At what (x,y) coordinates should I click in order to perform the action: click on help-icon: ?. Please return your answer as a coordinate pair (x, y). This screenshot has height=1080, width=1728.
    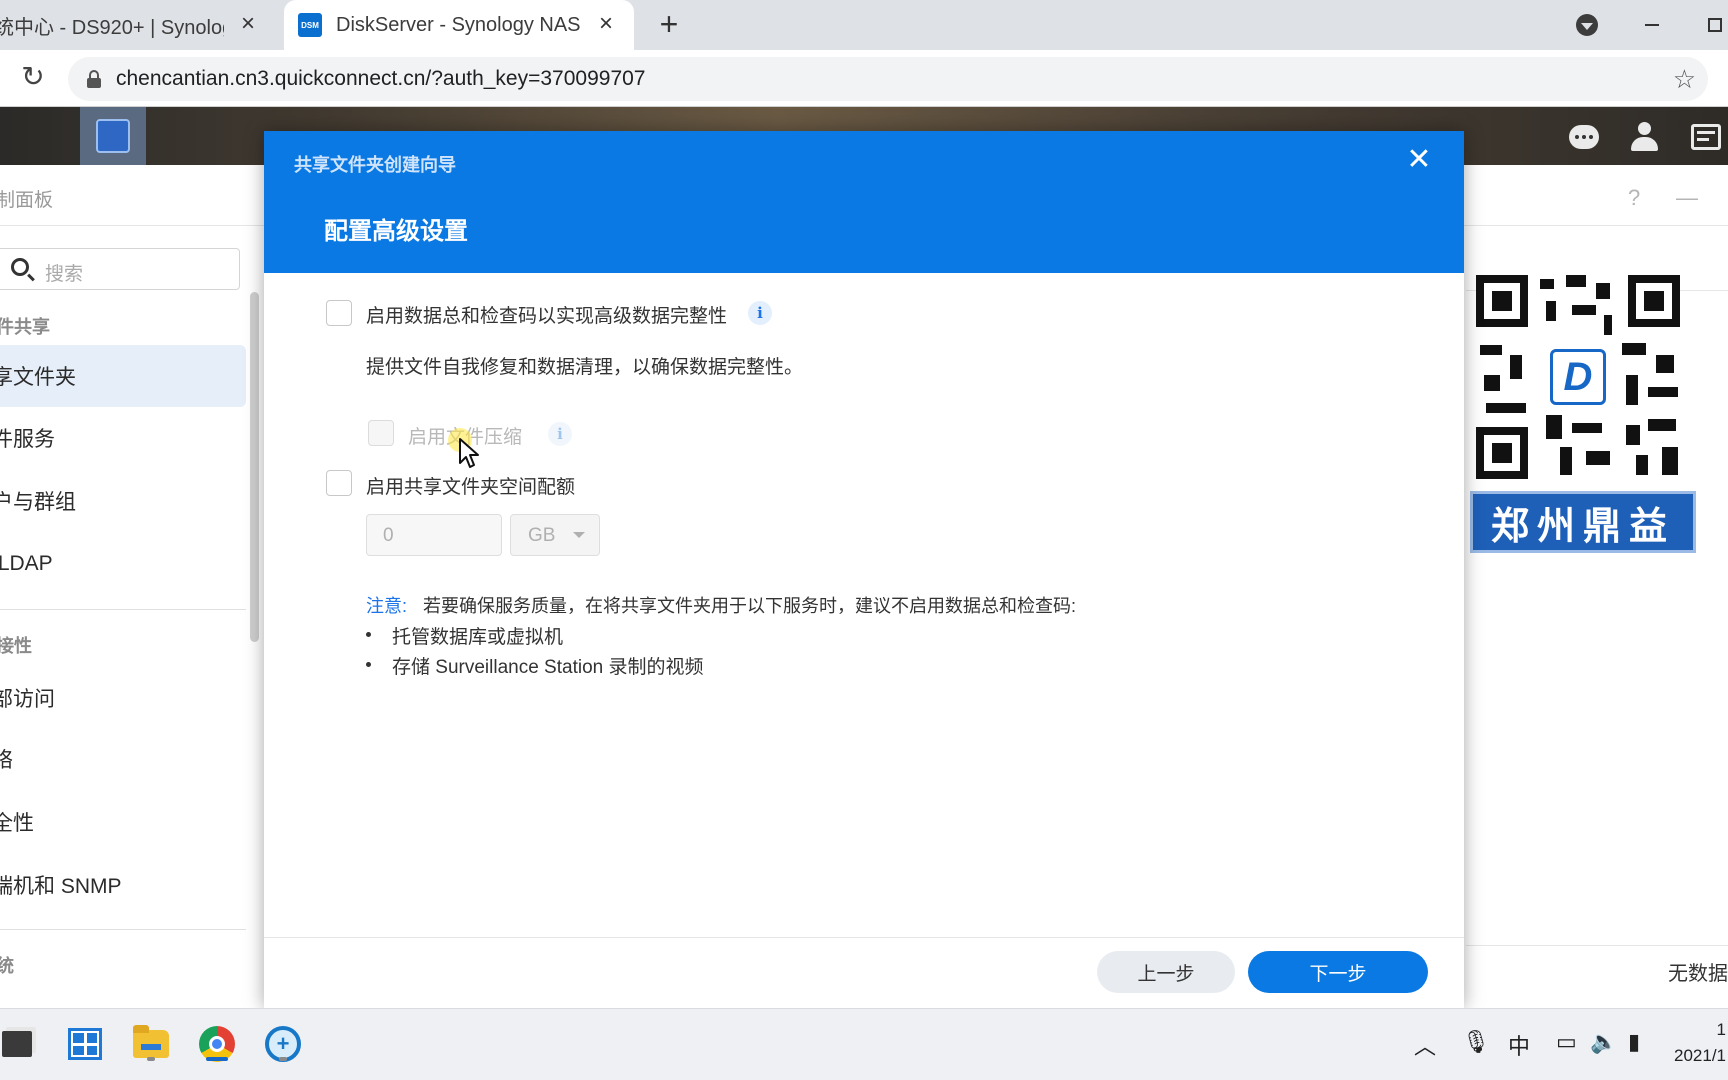
    Looking at the image, I should click on (1634, 198).